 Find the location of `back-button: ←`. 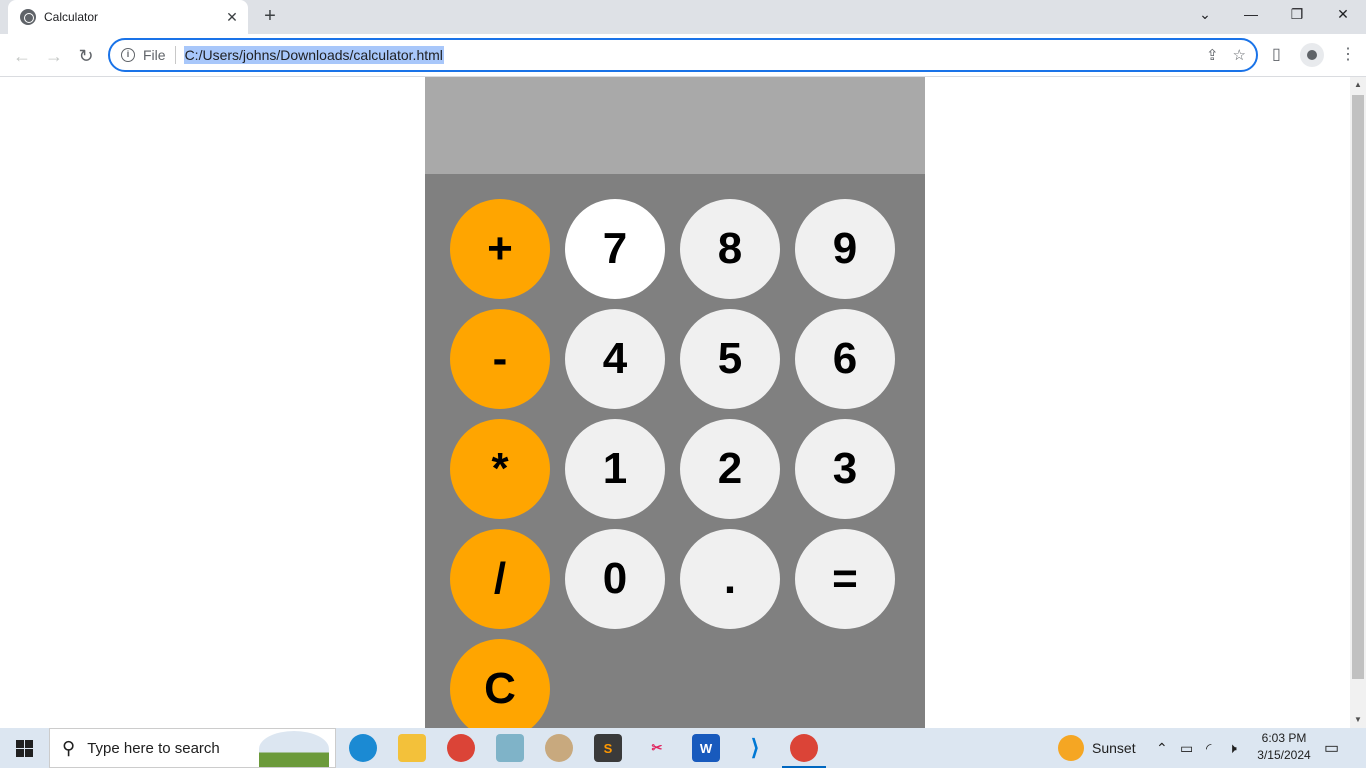

back-button: ← is located at coordinates (22, 56).